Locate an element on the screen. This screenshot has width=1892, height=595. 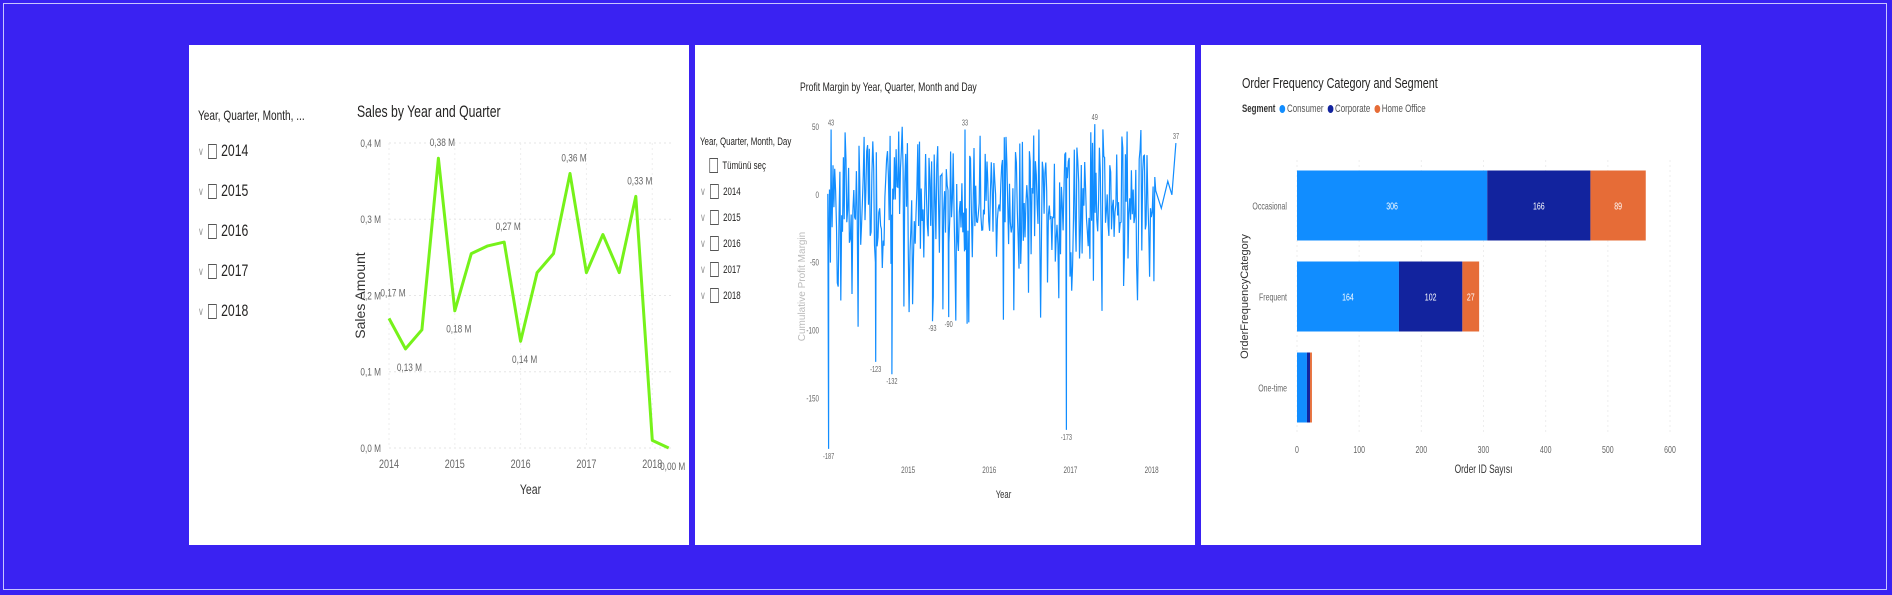
data-label: 37 is located at coordinates (1176, 137).